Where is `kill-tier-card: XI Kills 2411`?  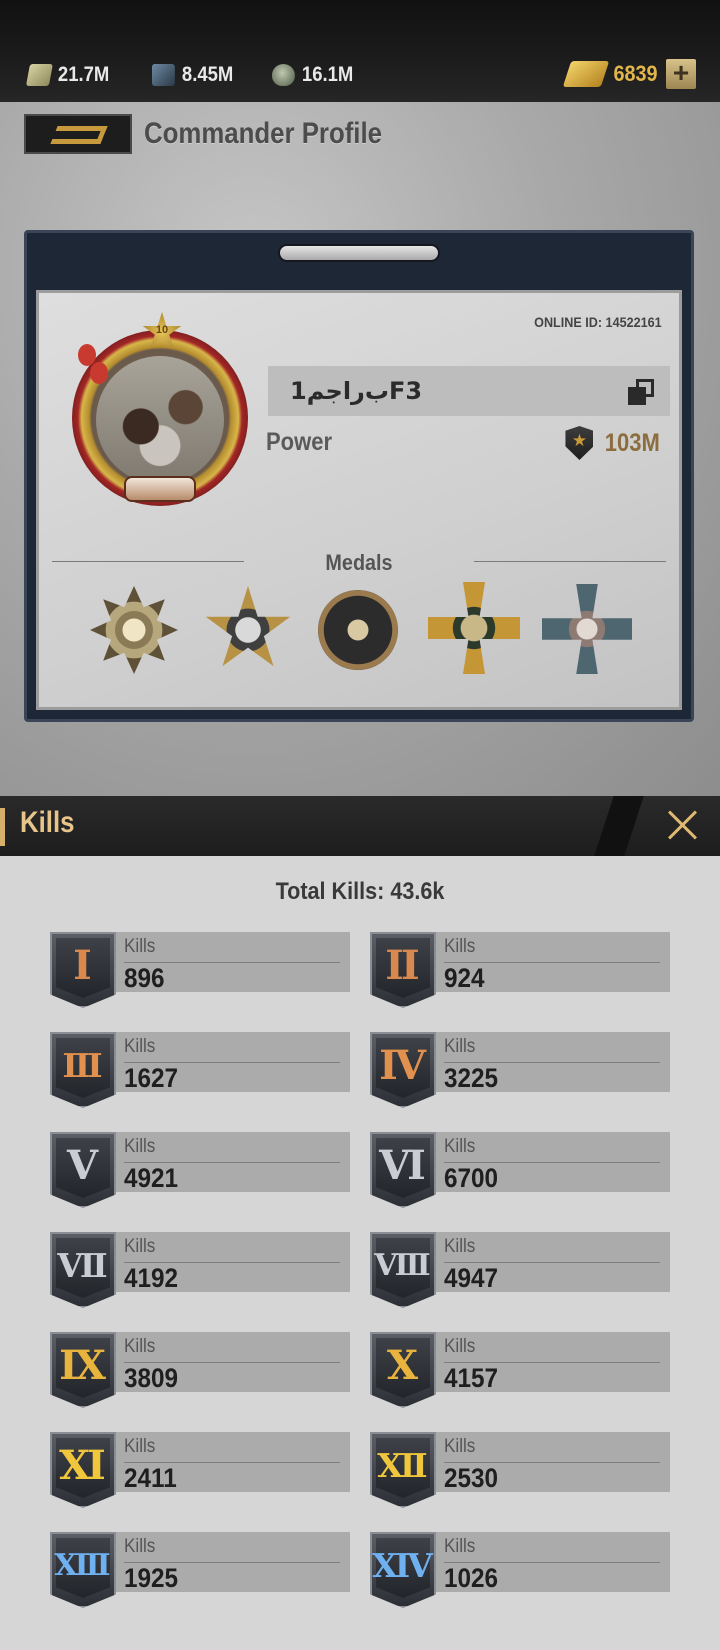
kill-tier-card: XI Kills 2411 is located at coordinates (201, 1470).